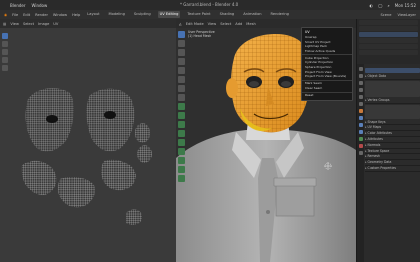 The width and height of the screenshot is (420, 262). I want to click on section-custom-properties: Custom Properties, so click(392, 169).